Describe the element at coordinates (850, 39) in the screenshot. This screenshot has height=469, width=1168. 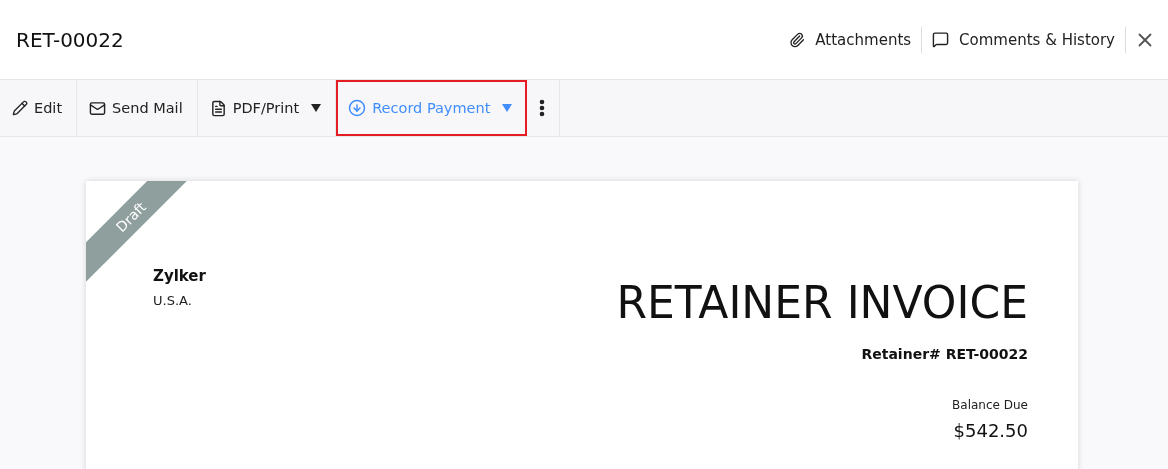
I see `attachments-button: Attachments` at that location.